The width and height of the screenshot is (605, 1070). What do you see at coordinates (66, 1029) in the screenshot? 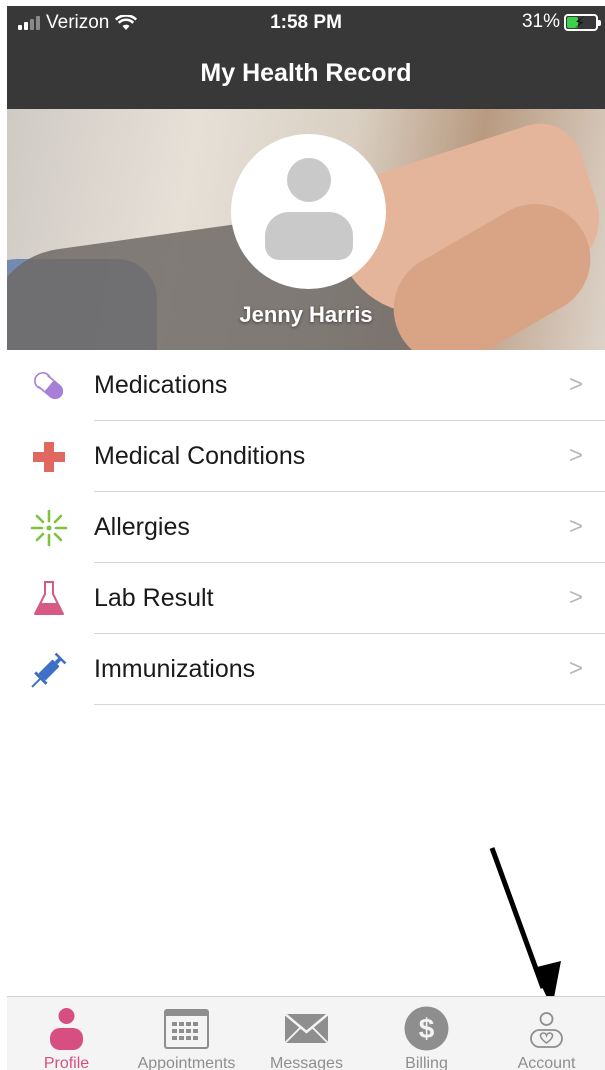
I see `profile-icon` at bounding box center [66, 1029].